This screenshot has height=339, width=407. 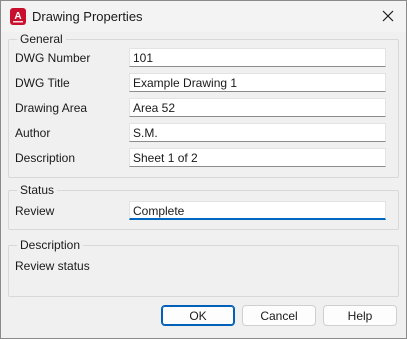 What do you see at coordinates (42, 83) in the screenshot?
I see `dwg-title-label: DWG Title` at bounding box center [42, 83].